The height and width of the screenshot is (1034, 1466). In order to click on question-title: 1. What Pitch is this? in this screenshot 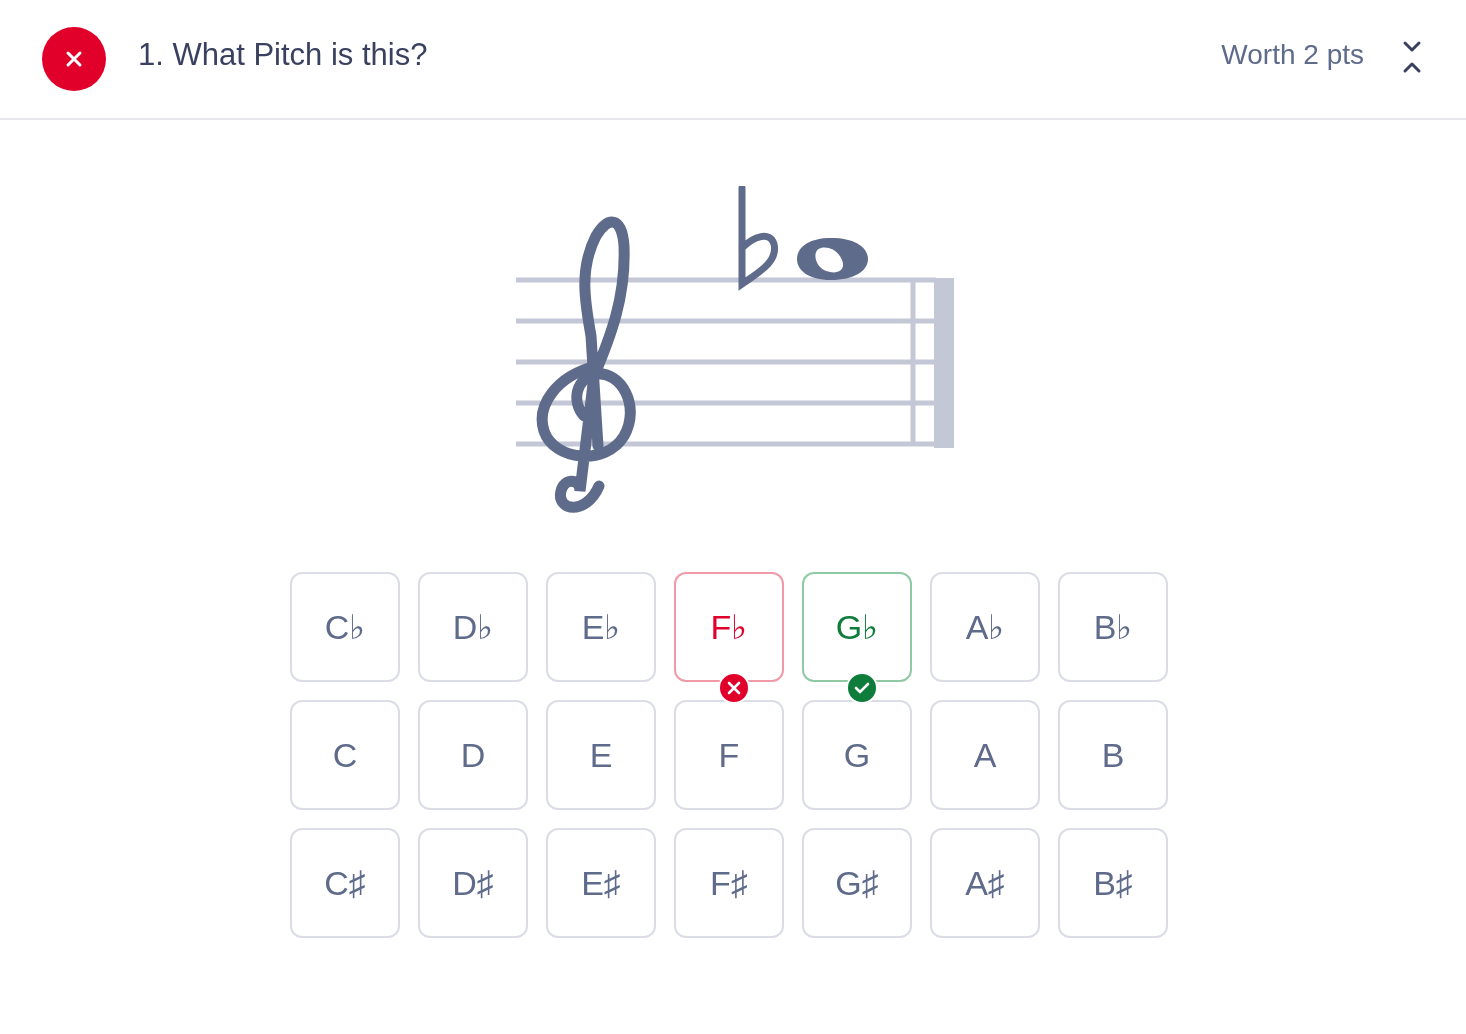, I will do `click(283, 55)`.